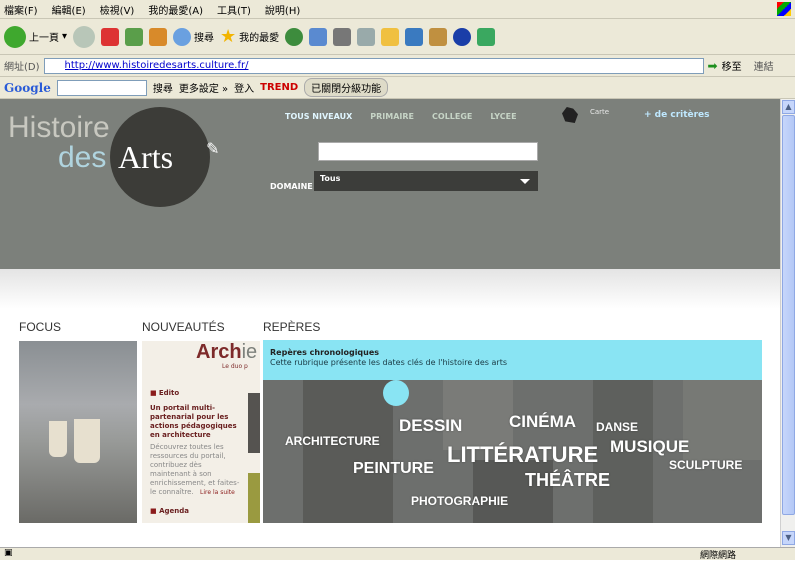 The height and width of the screenshot is (561, 795). I want to click on word-musique: MUSIQUE, so click(649, 447).